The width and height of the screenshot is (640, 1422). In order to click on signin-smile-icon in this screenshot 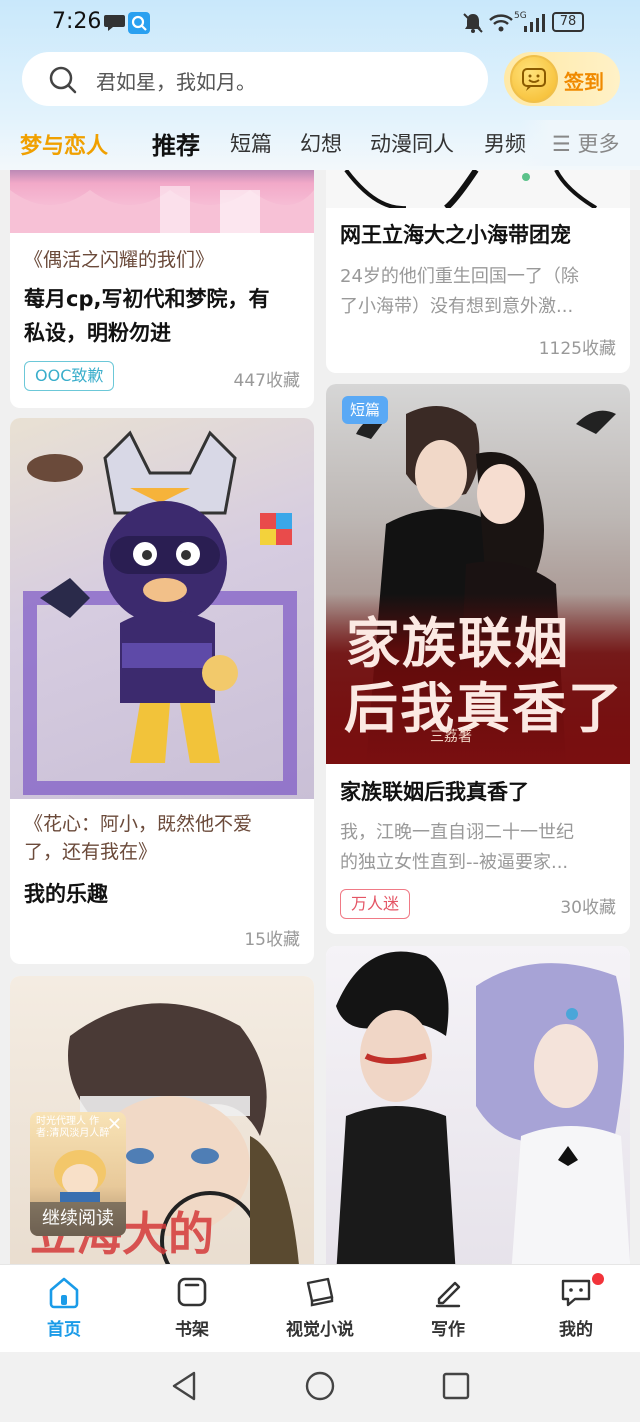, I will do `click(534, 79)`.